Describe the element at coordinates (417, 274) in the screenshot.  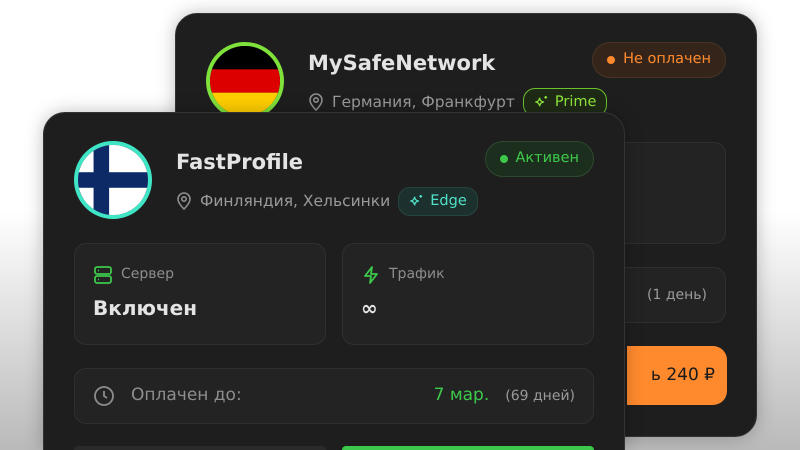
I see `stat-label: Трафик` at that location.